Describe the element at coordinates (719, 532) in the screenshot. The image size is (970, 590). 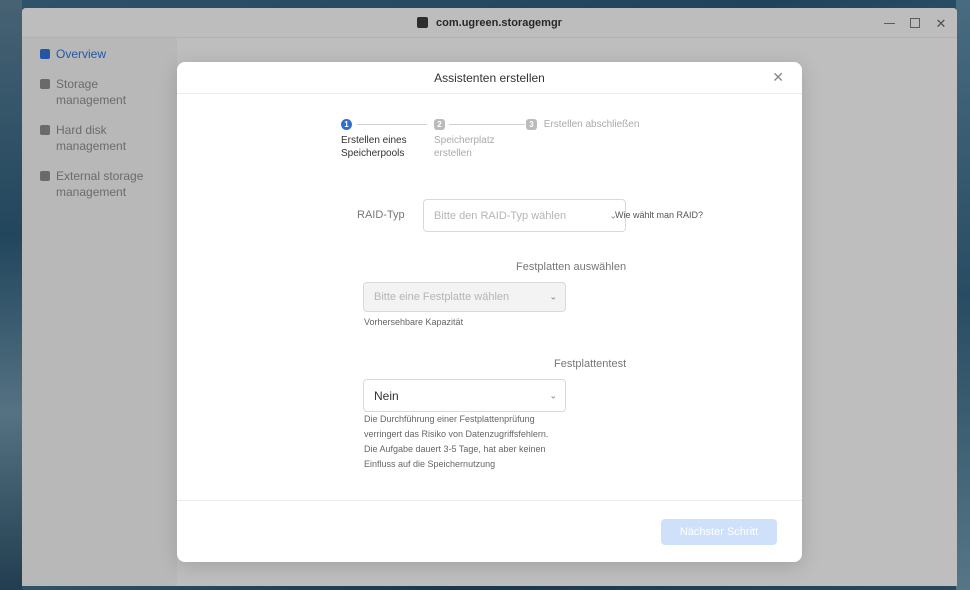
I see `next-step-button: Nächster Schritt` at that location.